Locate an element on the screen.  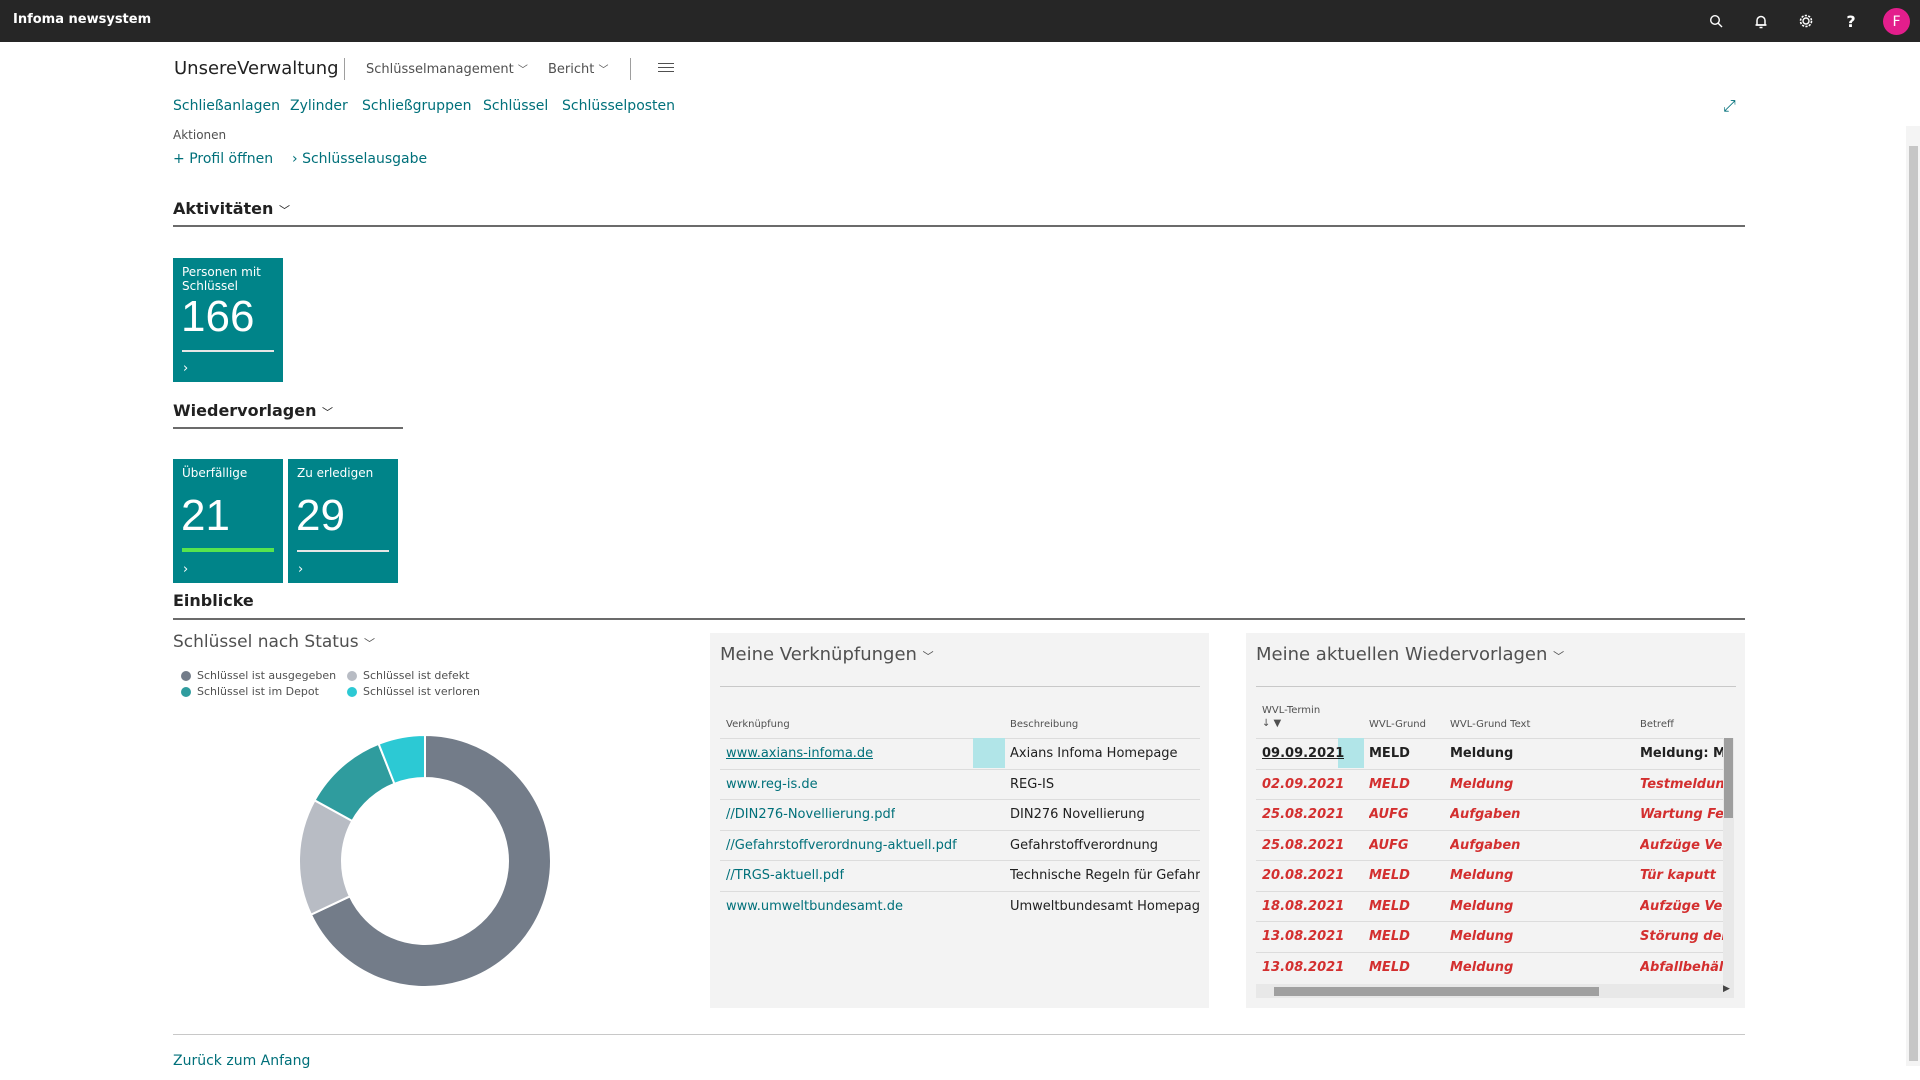
page-scrollbar-thumb is located at coordinates (1913, 603).